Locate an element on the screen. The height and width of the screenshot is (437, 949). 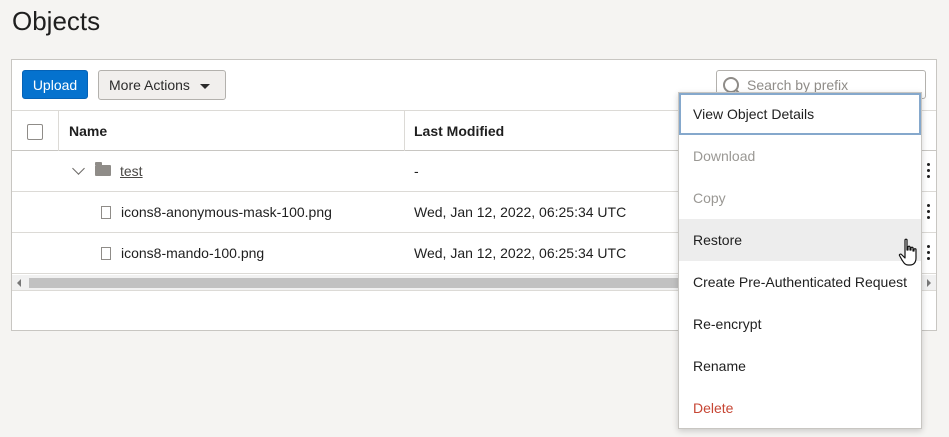
object-name-cell: icons8-mando-100.png is located at coordinates (192, 253).